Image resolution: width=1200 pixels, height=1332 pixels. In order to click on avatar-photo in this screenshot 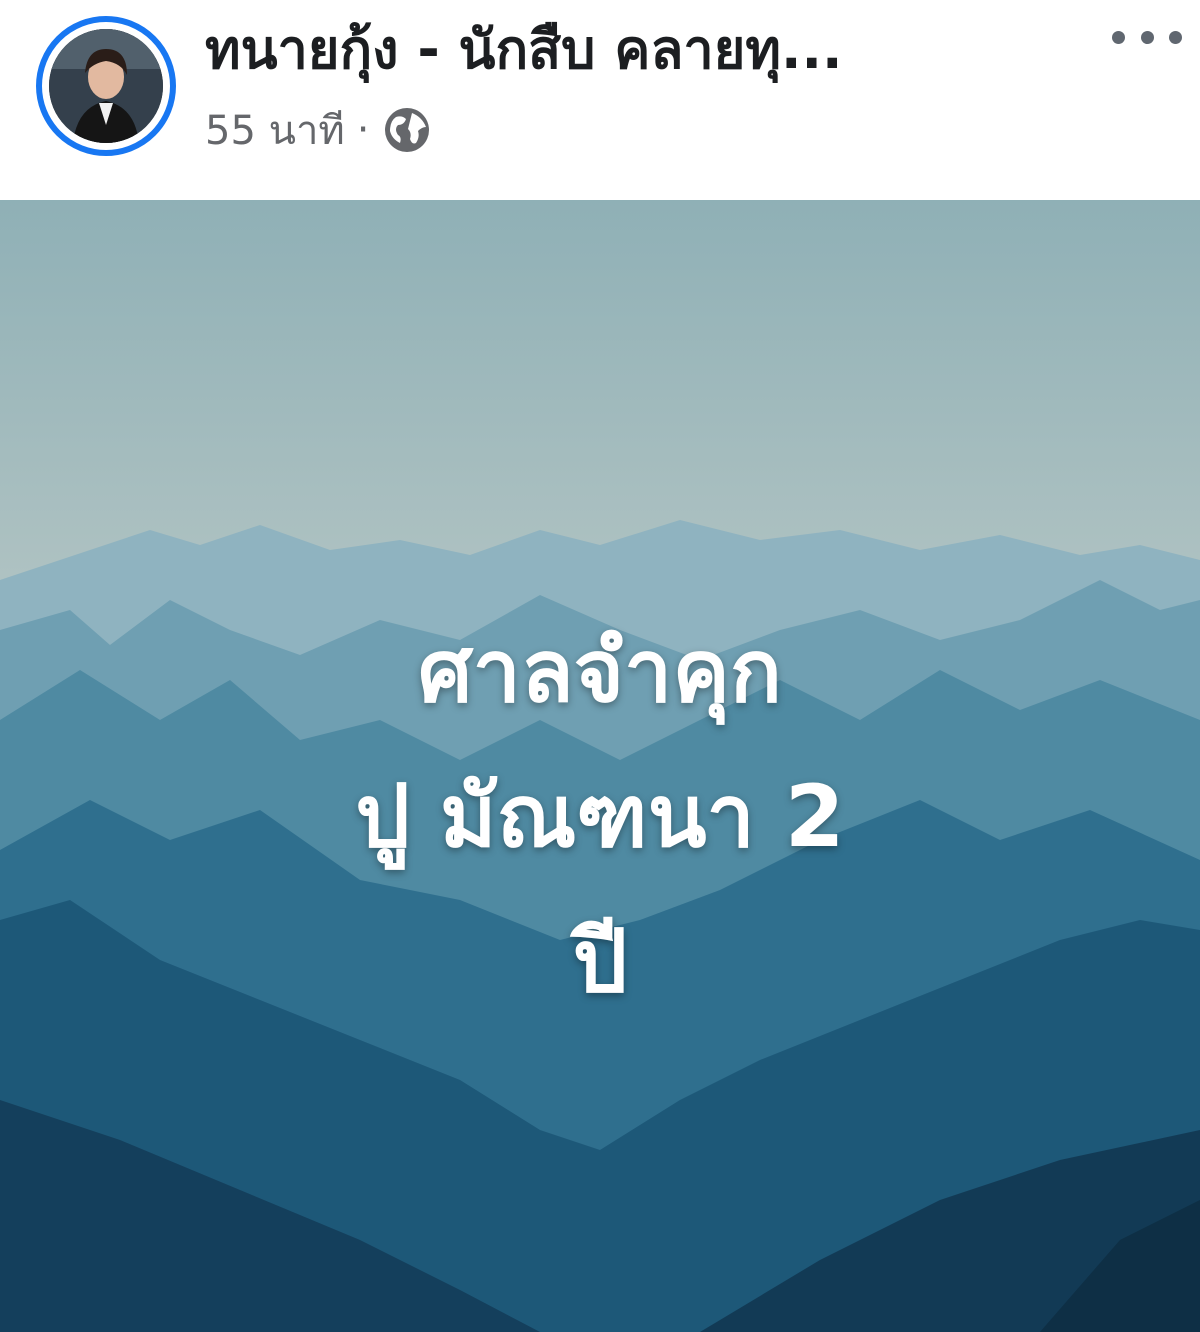, I will do `click(106, 86)`.